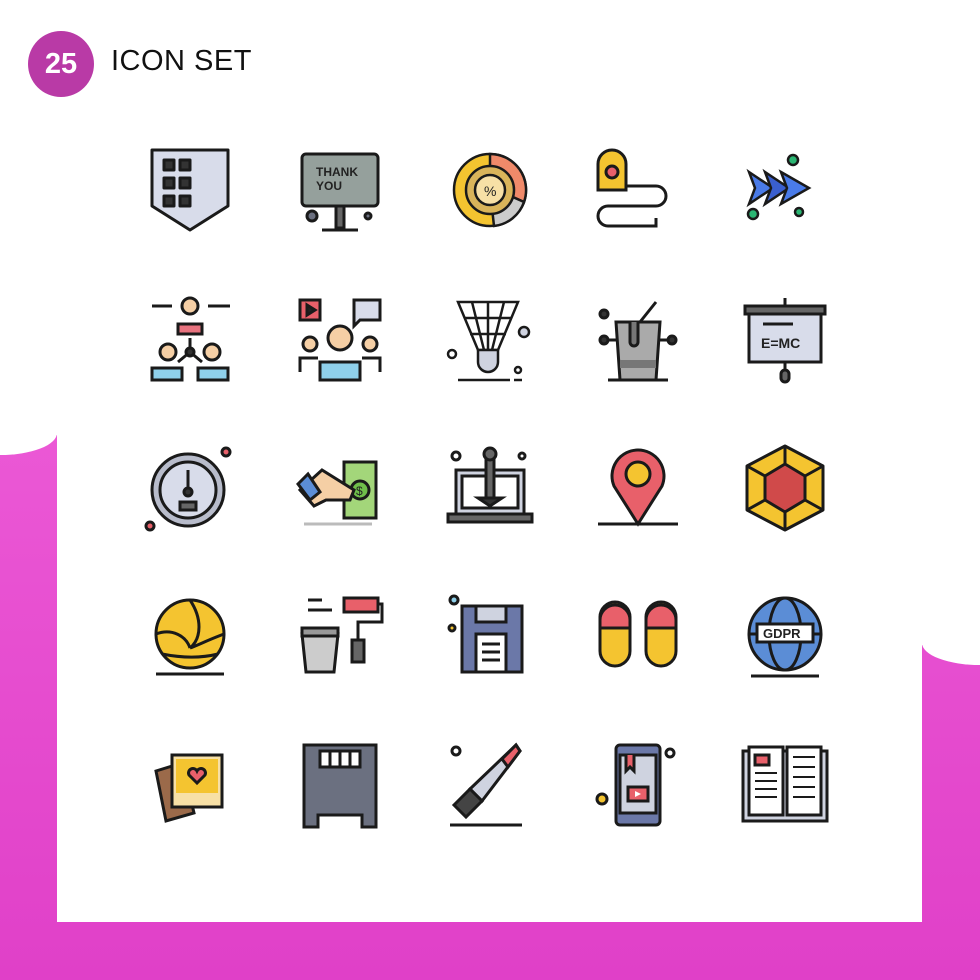 The height and width of the screenshot is (980, 980). What do you see at coordinates (190, 190) in the screenshot?
I see `shield-grid-icon` at bounding box center [190, 190].